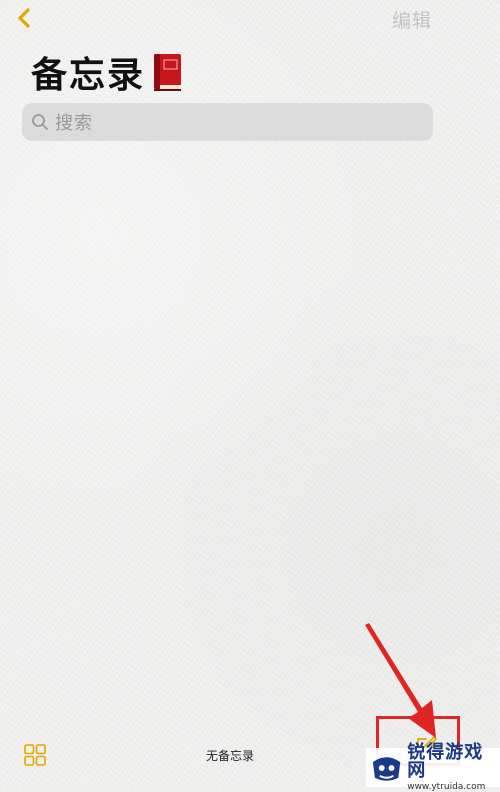  I want to click on page-title-text: 备忘录, so click(88, 75).